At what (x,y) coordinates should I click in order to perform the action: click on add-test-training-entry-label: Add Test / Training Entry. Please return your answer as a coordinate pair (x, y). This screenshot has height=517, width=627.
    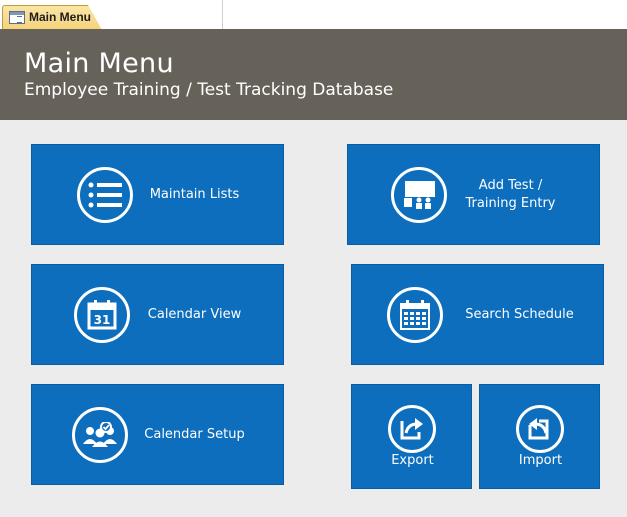
    Looking at the image, I should click on (510, 194).